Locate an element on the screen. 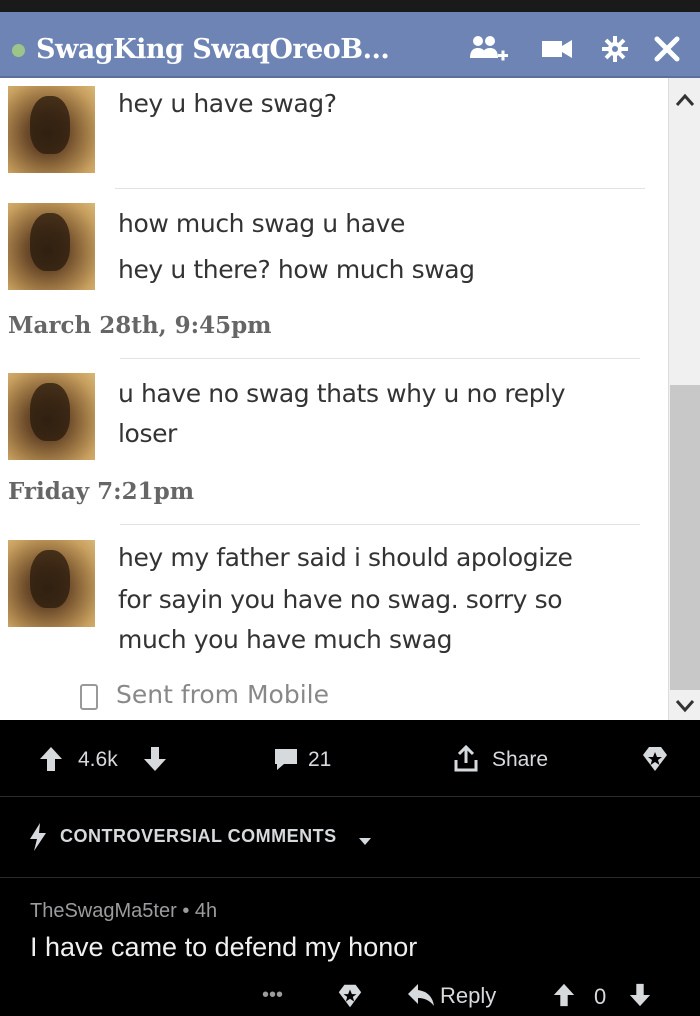  gear-icon is located at coordinates (615, 49).